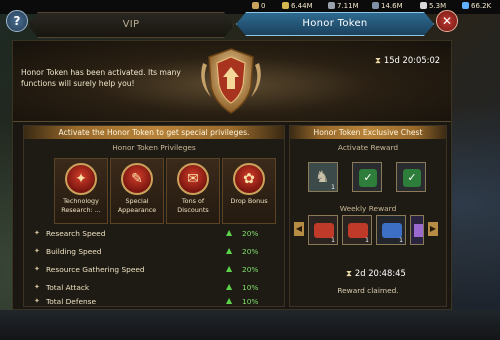 This screenshot has height=340, width=500. Describe the element at coordinates (438, 6) in the screenshot. I see `silver-value: 5.3M` at that location.